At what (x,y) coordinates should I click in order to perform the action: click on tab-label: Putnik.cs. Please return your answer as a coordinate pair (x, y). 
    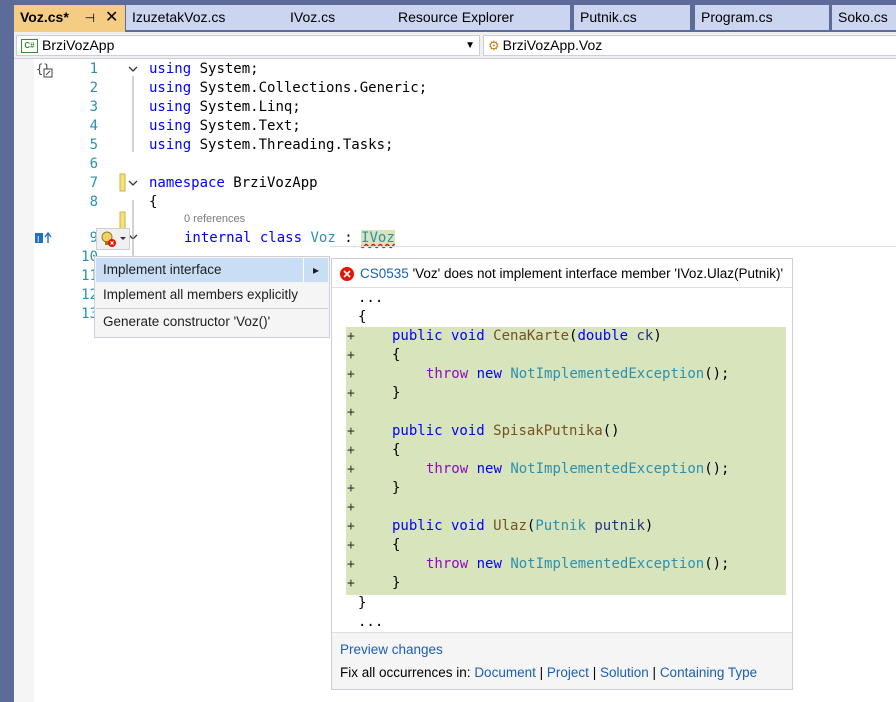
    Looking at the image, I should click on (608, 17).